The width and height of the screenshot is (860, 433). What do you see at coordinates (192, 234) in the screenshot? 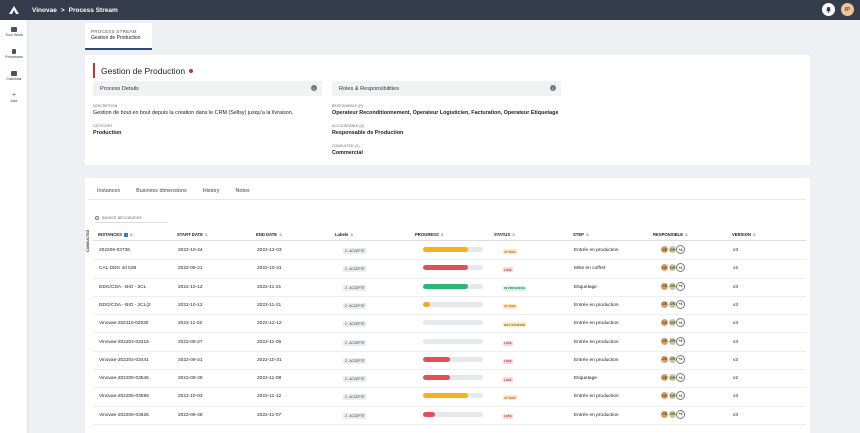
I see `column-header-start-date: START DATE ⇅` at bounding box center [192, 234].